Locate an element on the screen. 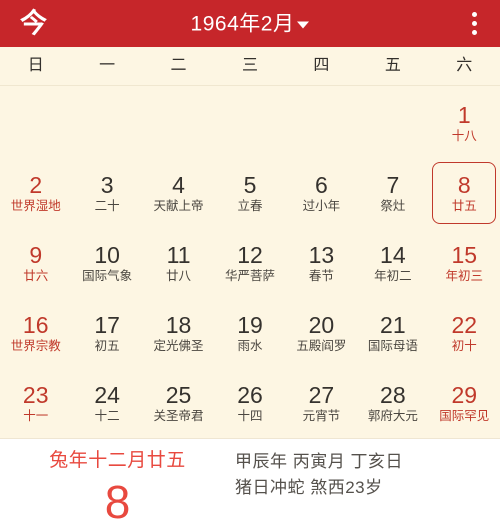 This screenshot has width=500, height=524. calendar-day-cell: 15 年初三 is located at coordinates (464, 263).